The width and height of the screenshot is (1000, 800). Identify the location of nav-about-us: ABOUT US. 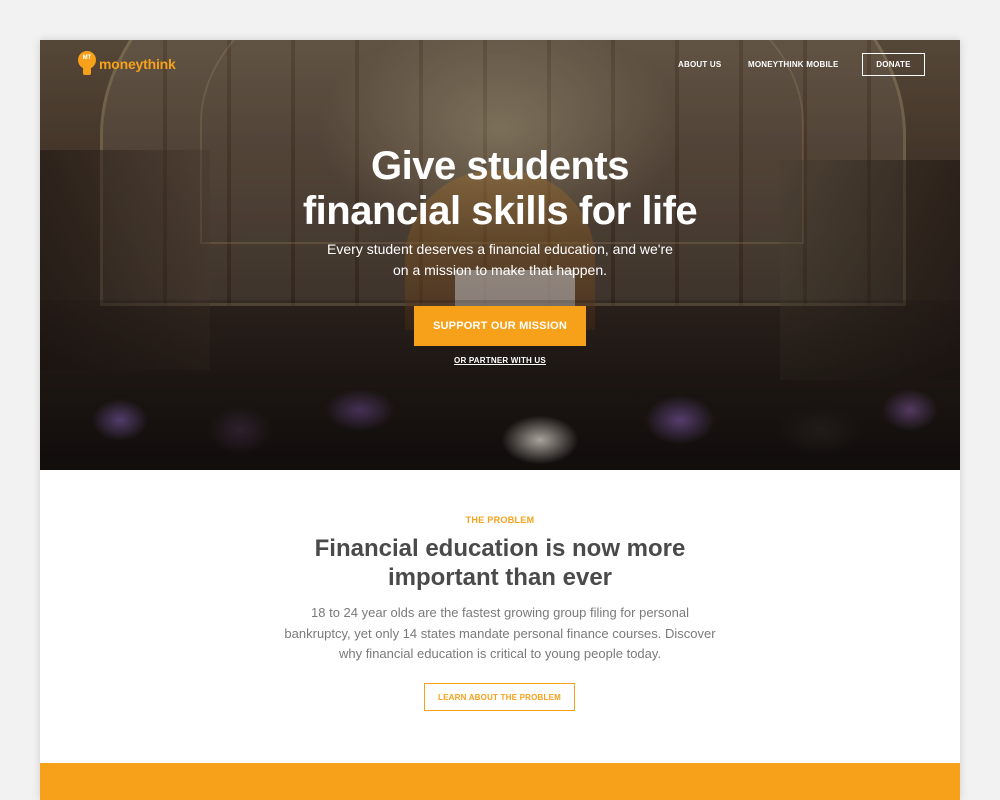
(699, 64).